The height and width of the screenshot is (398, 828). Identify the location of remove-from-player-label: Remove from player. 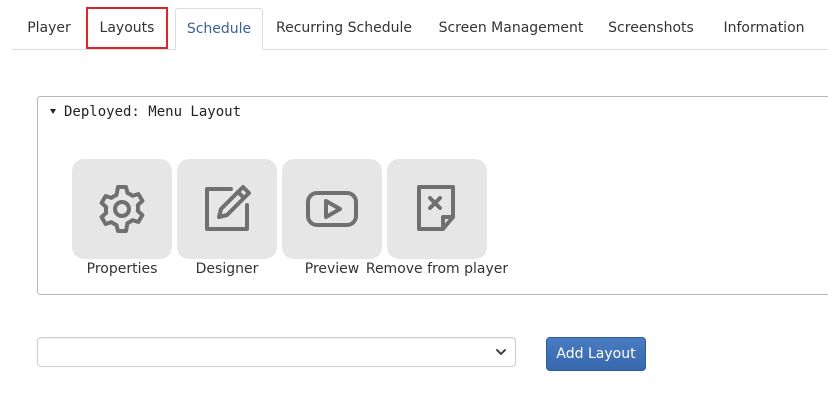
(437, 269).